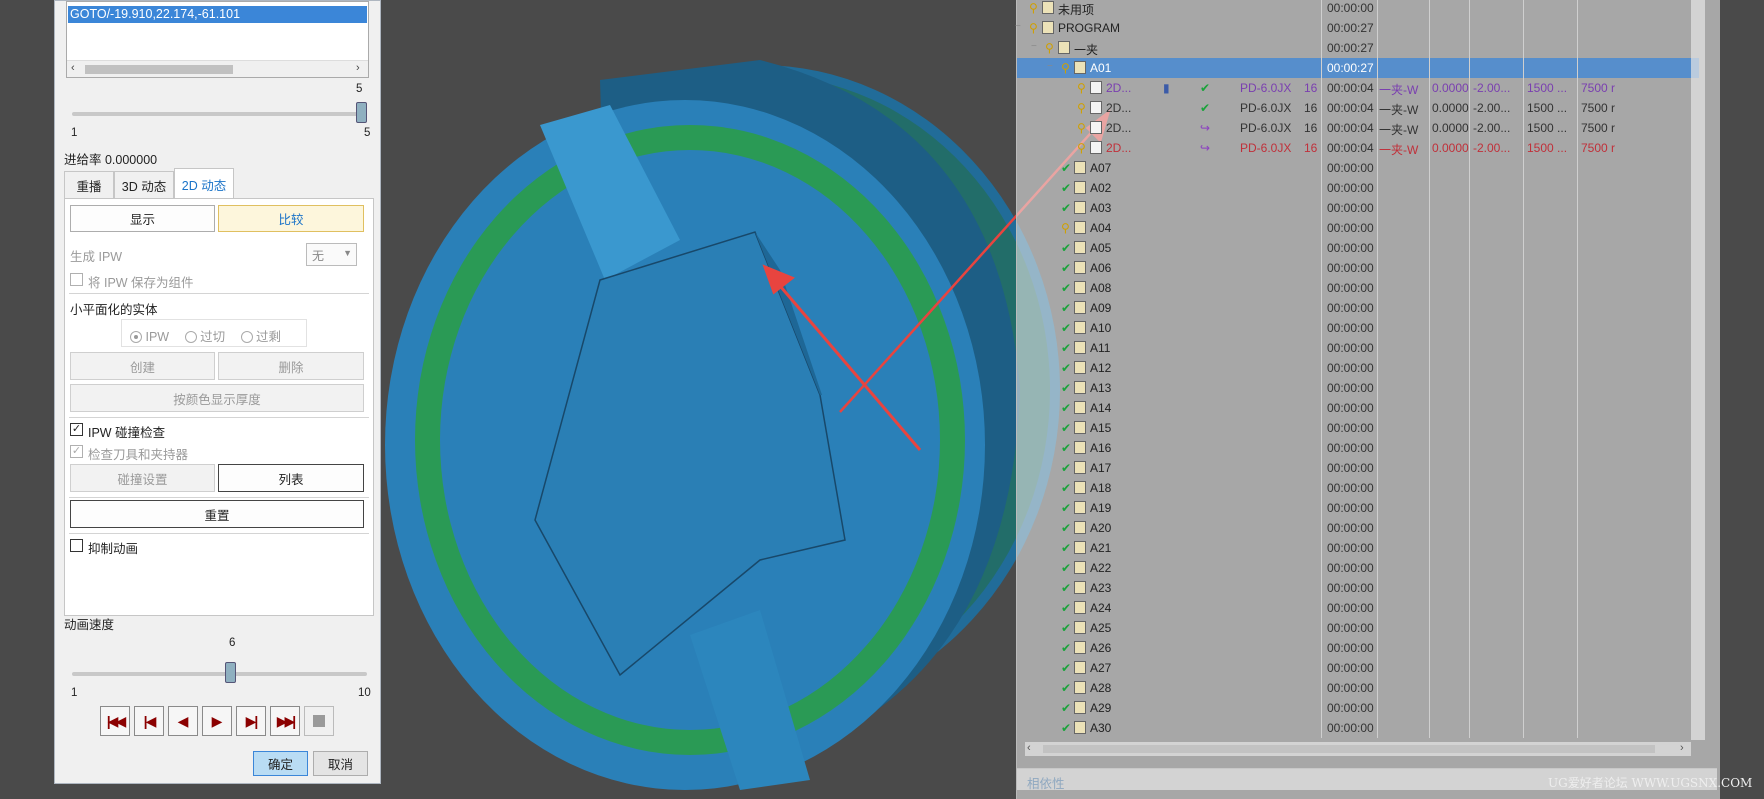  I want to click on tree-row-group: ✔ A28 00:00:00, so click(1358, 688).